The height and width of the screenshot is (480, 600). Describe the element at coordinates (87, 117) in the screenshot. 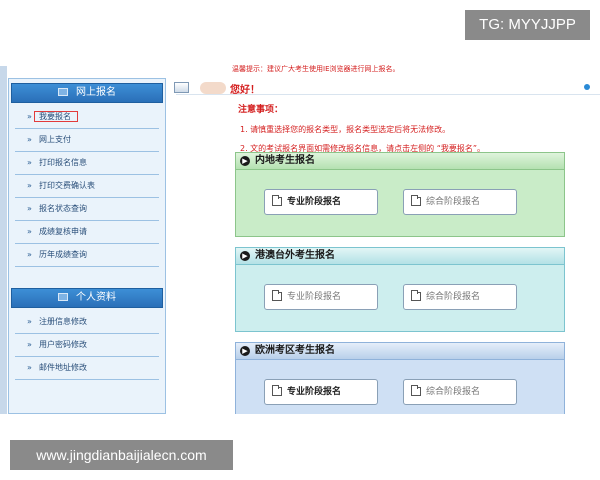

I see `sidebar-item-register: » 我要报名` at that location.